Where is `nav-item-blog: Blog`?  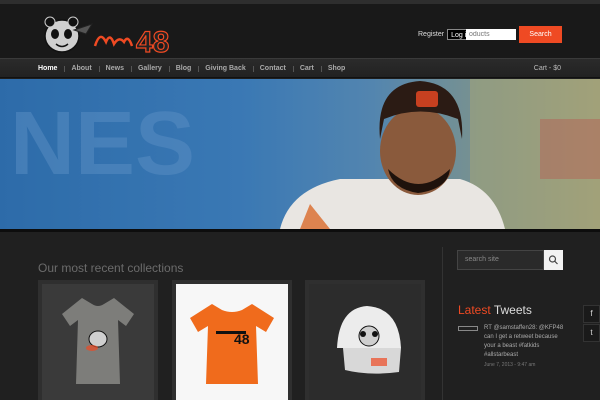
nav-item-blog: Blog is located at coordinates (183, 69).